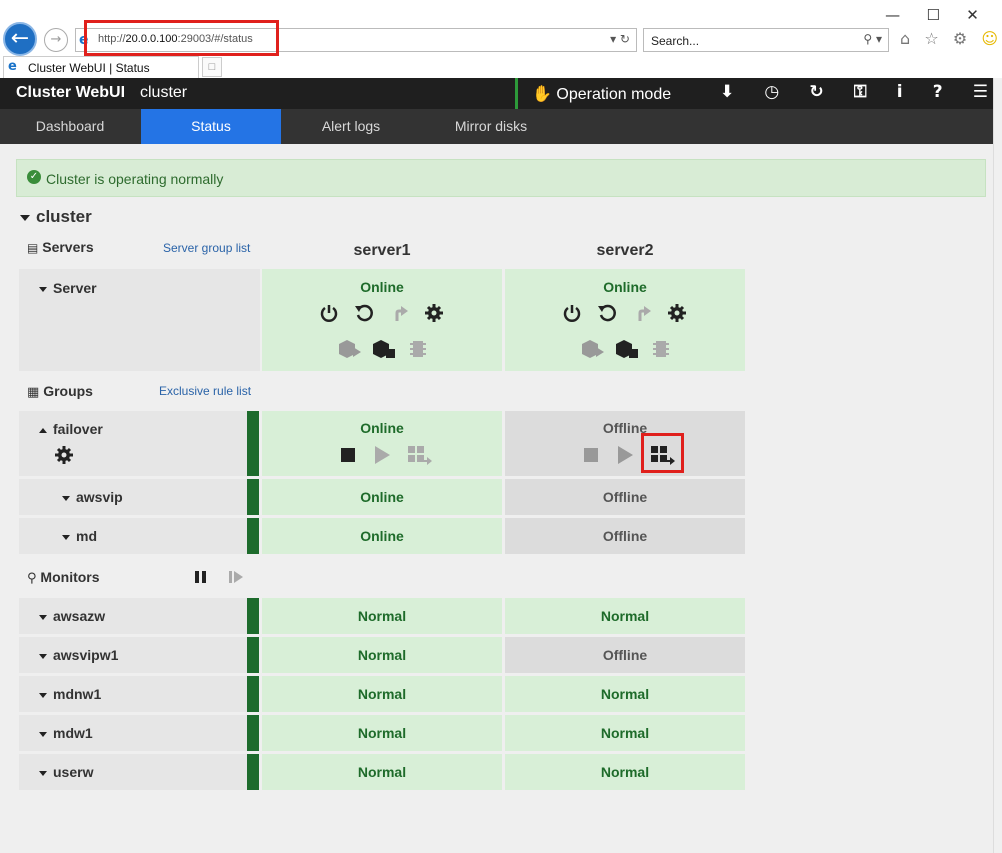  Describe the element at coordinates (382, 536) in the screenshot. I see `md-server1-cell: Online` at that location.